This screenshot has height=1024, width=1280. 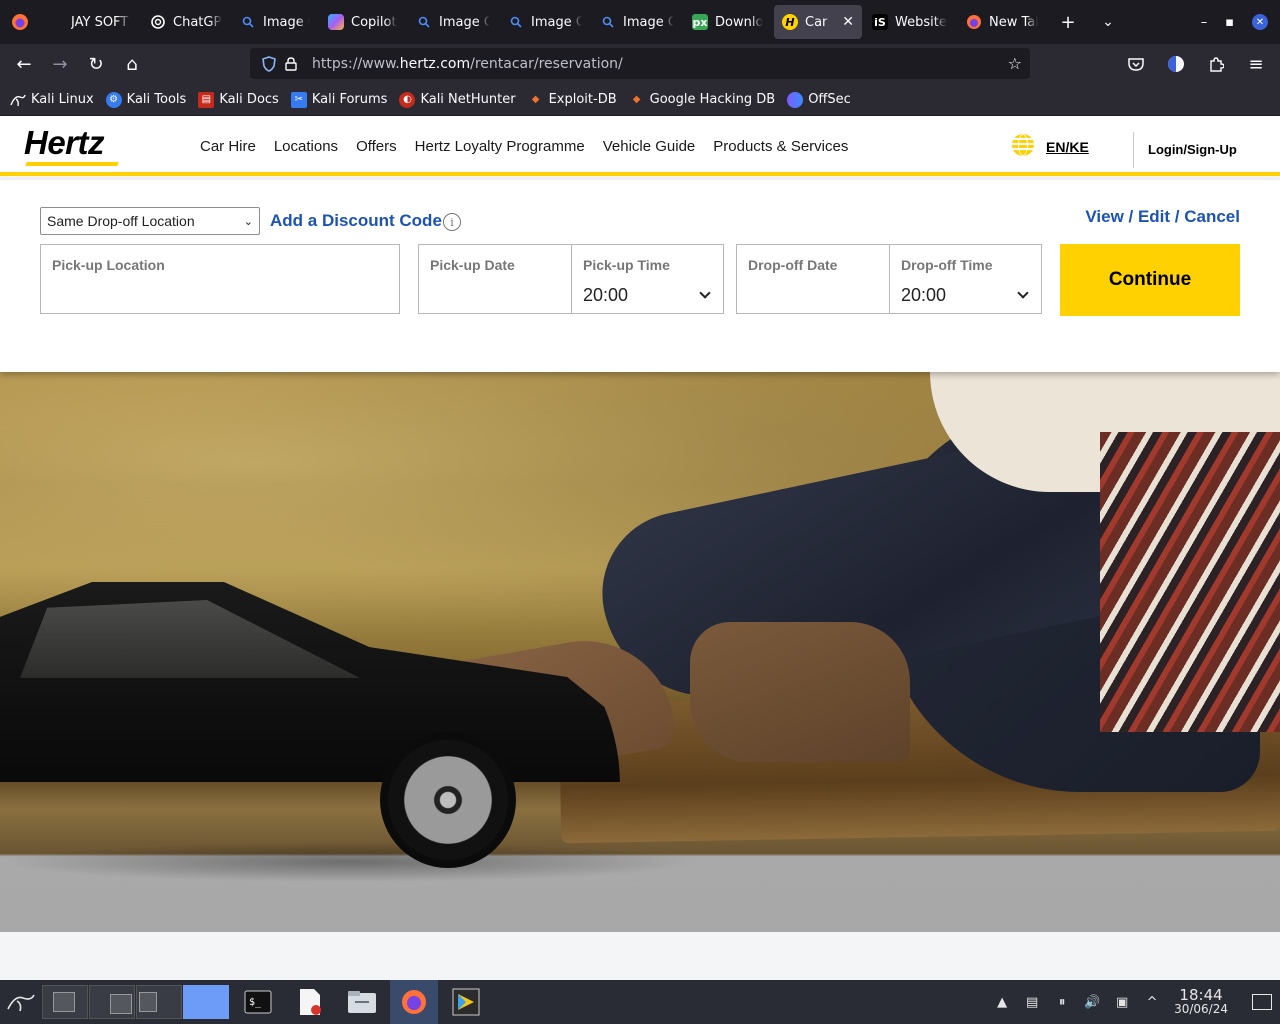 I want to click on tab-chatgpt: ChatGPT, so click(x=186, y=22).